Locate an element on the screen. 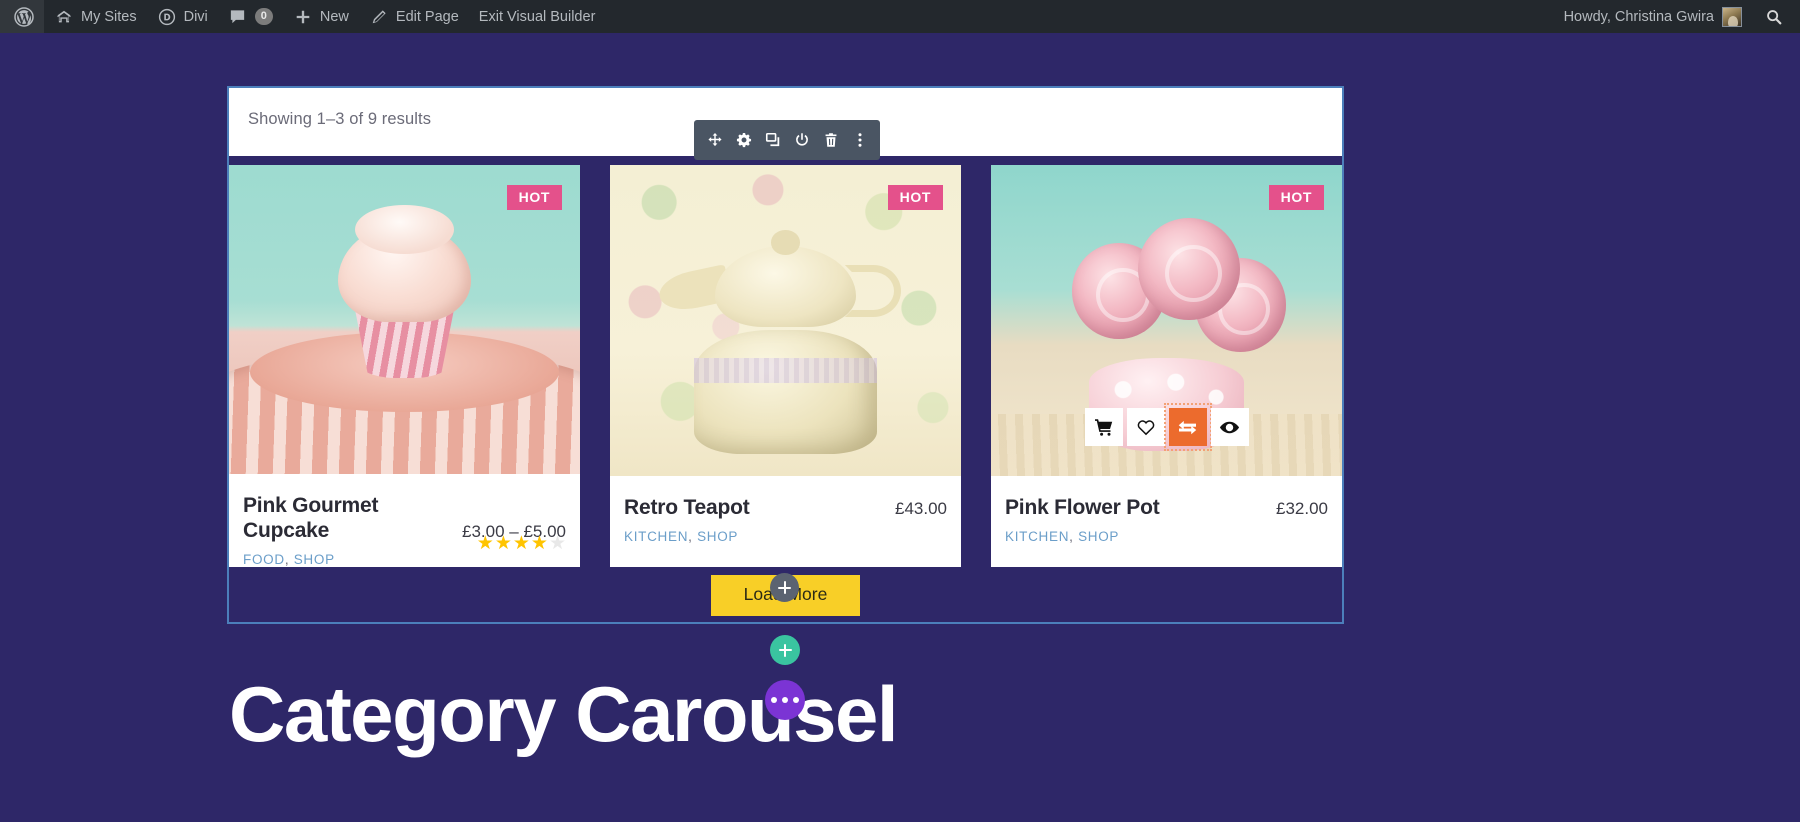 This screenshot has height=822, width=1800. add-row-button is located at coordinates (785, 650).